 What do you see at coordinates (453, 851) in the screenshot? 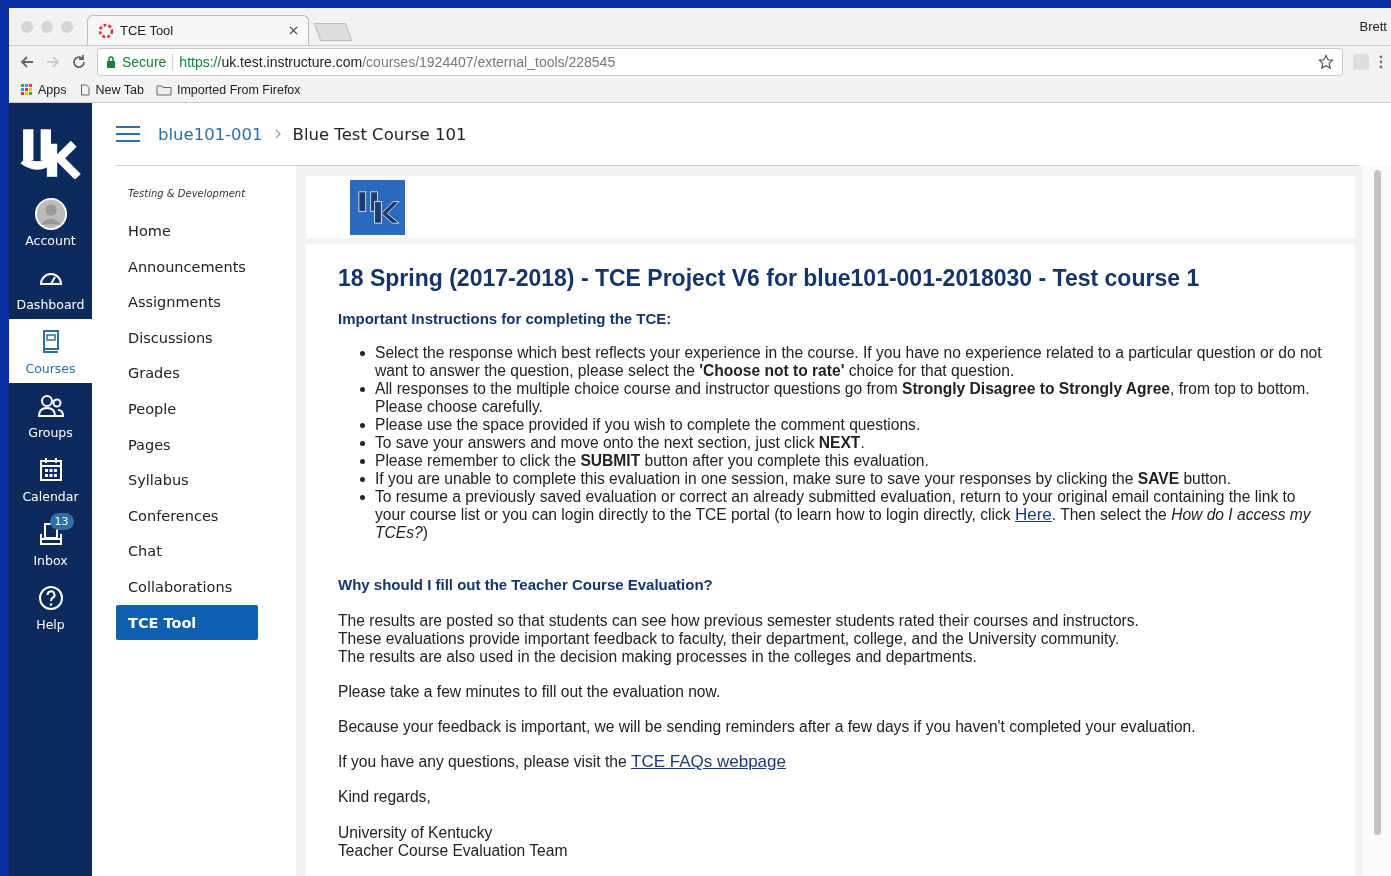
I see `signature-line: Teacher Course Evaluation Team` at bounding box center [453, 851].